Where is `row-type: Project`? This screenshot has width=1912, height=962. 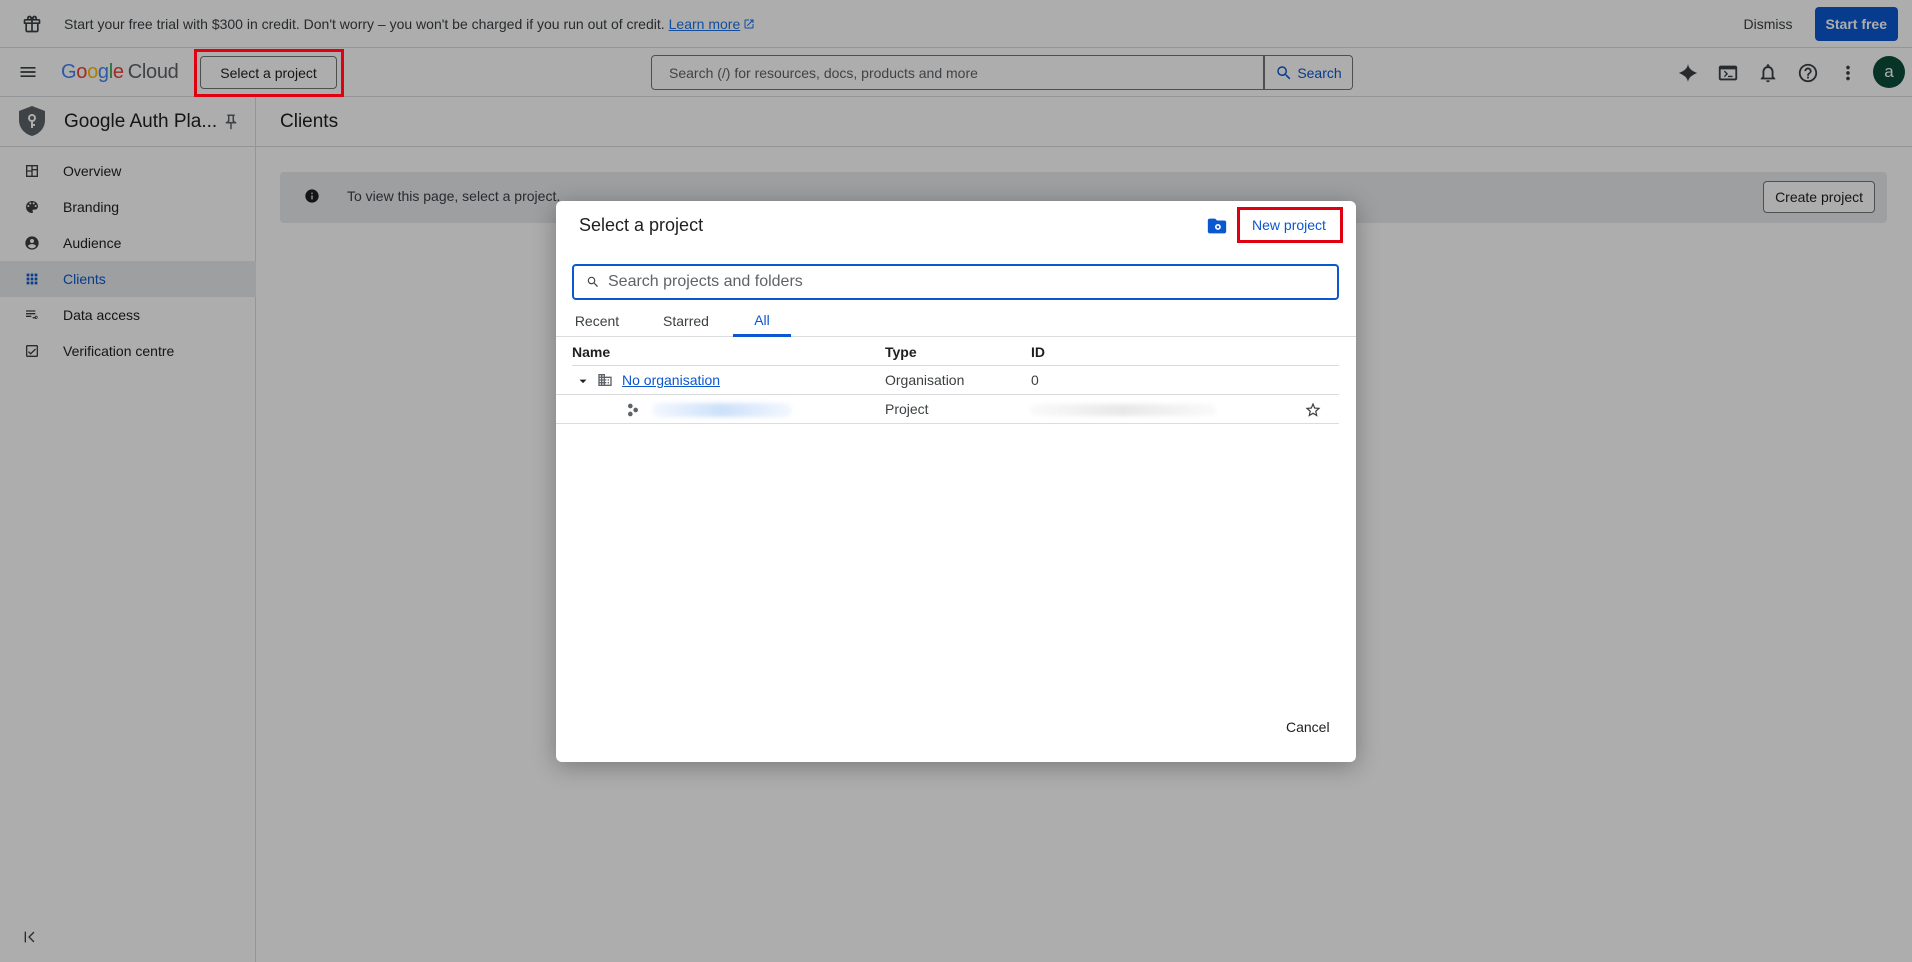 row-type: Project is located at coordinates (907, 409).